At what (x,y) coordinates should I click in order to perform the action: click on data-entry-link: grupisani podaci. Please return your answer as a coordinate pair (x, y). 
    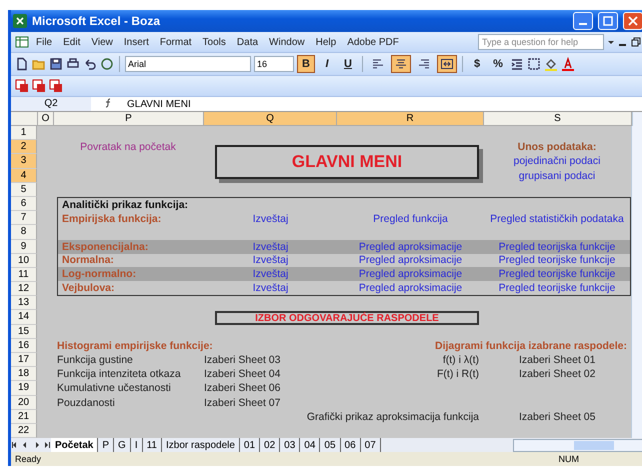
    Looking at the image, I should click on (557, 176).